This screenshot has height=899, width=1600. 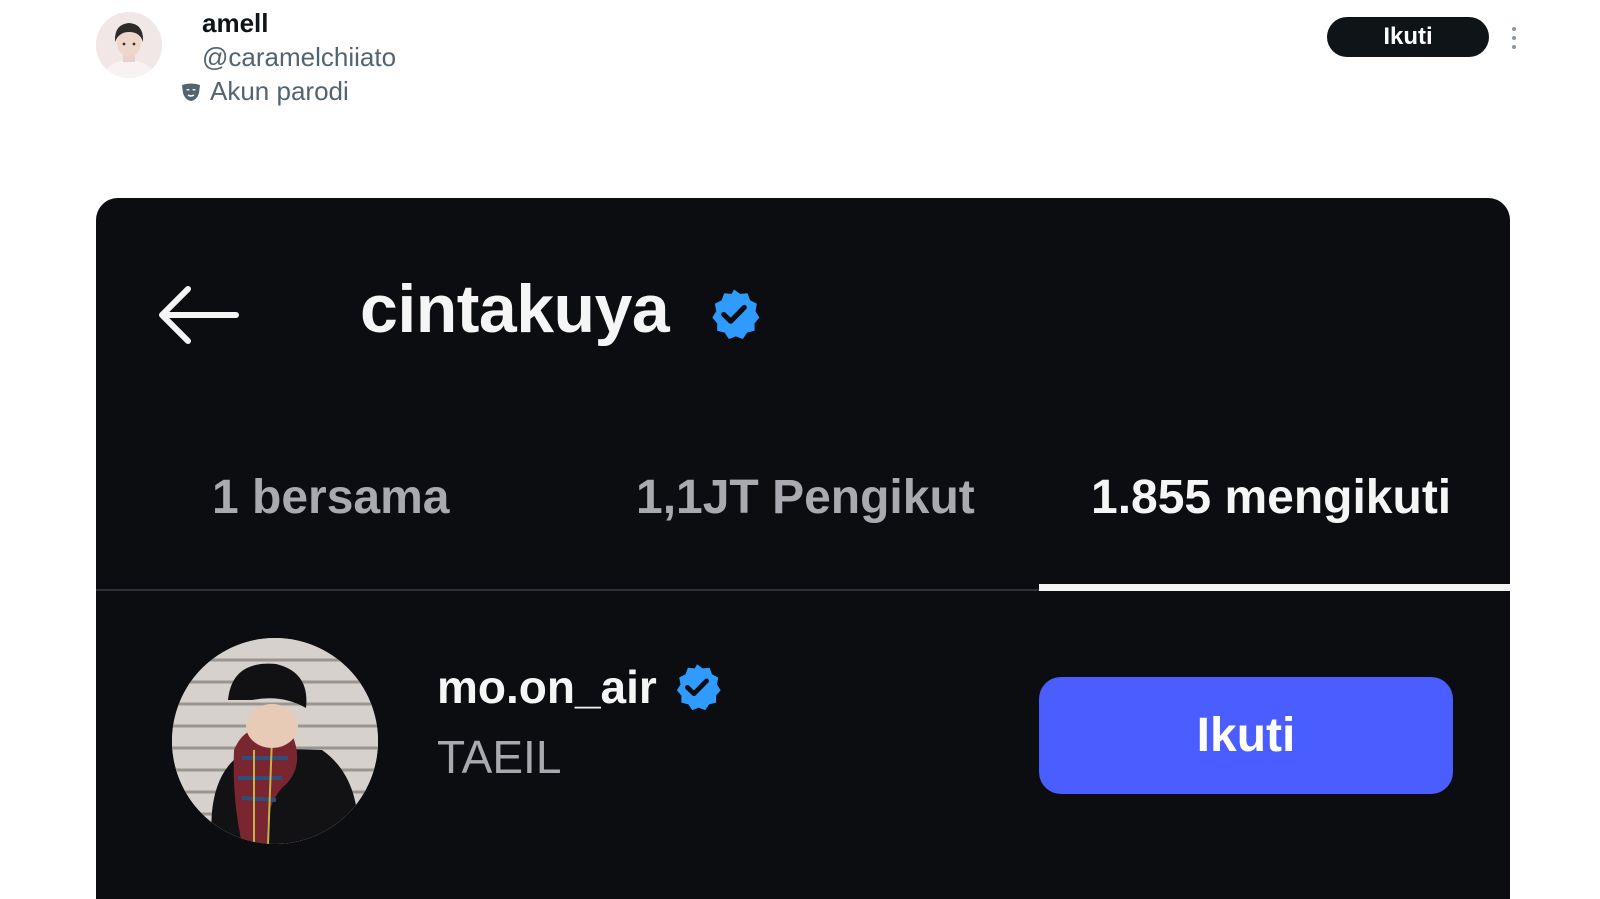 What do you see at coordinates (1246, 735) in the screenshot?
I see `follow-user-button: Ikuti` at bounding box center [1246, 735].